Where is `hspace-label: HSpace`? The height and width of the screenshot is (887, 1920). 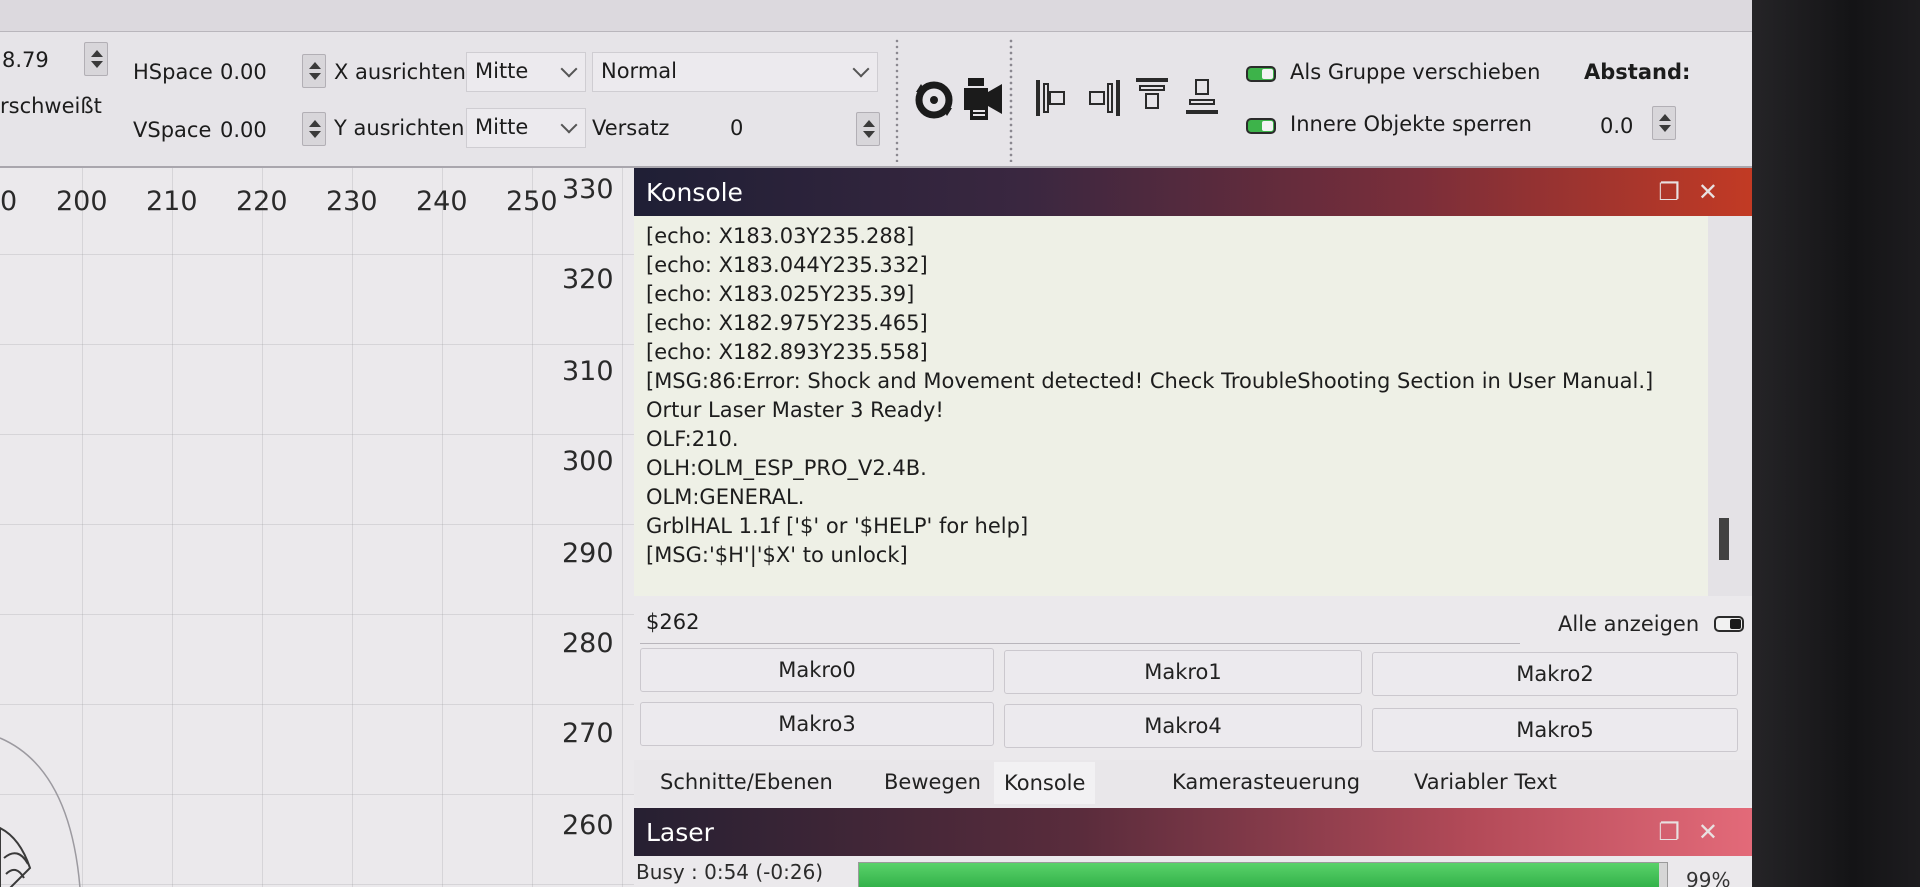
hspace-label: HSpace is located at coordinates (173, 72).